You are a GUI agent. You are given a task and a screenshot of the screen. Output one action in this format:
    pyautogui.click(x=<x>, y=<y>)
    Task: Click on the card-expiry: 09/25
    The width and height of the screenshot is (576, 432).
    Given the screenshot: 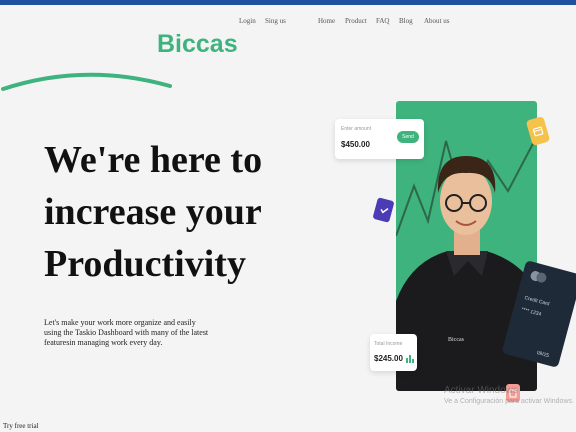 What is the action you would take?
    pyautogui.click(x=542, y=355)
    